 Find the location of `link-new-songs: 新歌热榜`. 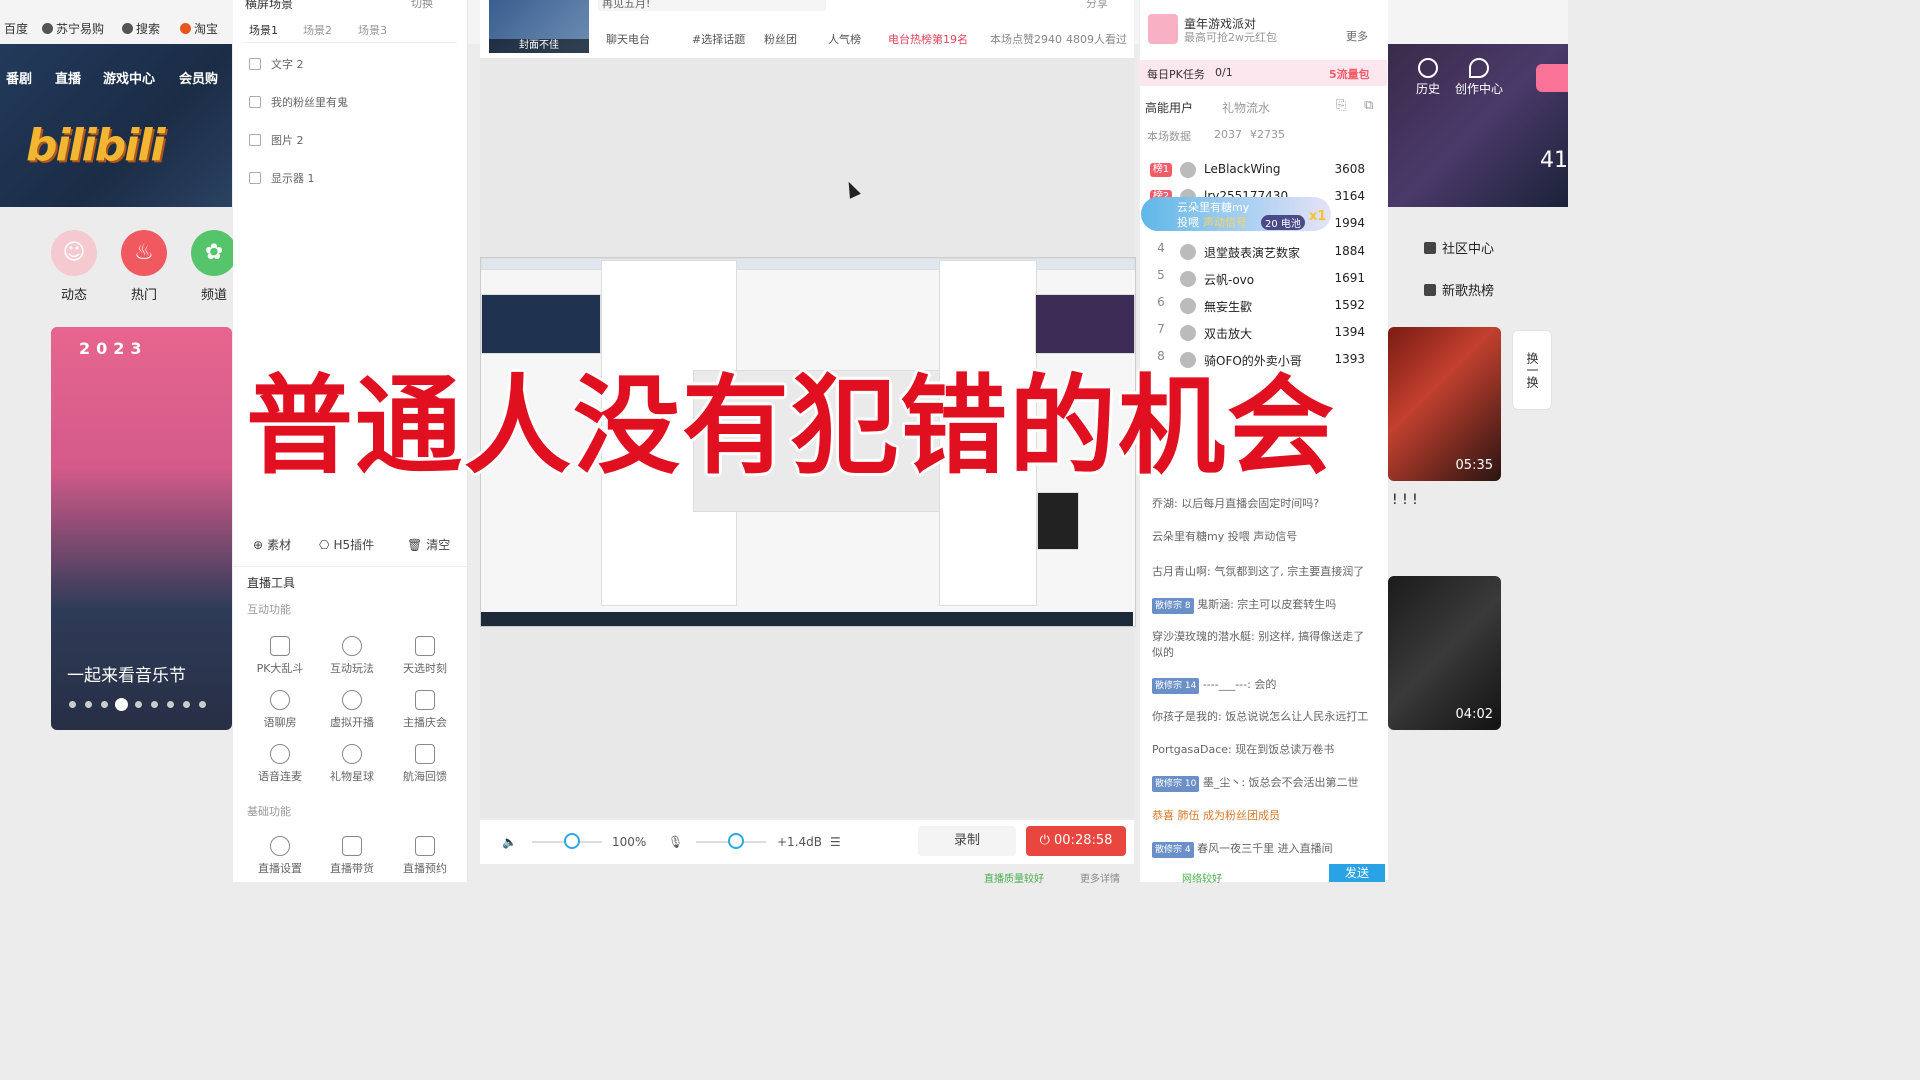

link-new-songs: 新歌热榜 is located at coordinates (1459, 289).